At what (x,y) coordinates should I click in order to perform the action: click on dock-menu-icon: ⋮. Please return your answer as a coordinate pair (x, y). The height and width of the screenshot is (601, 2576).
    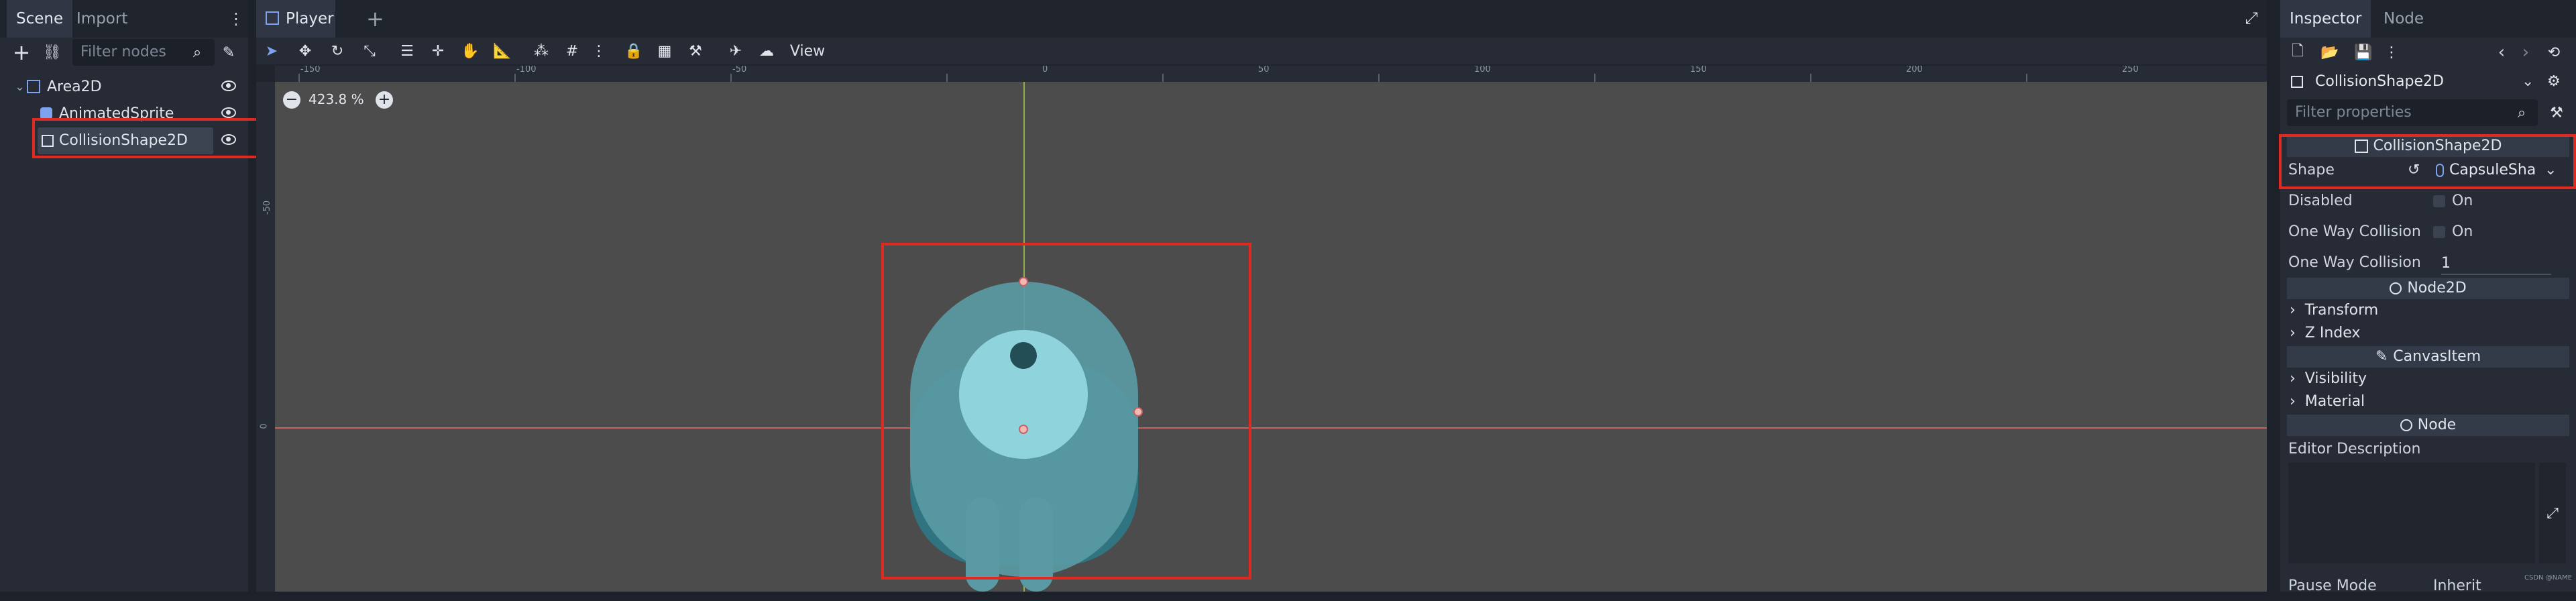
    Looking at the image, I should click on (236, 19).